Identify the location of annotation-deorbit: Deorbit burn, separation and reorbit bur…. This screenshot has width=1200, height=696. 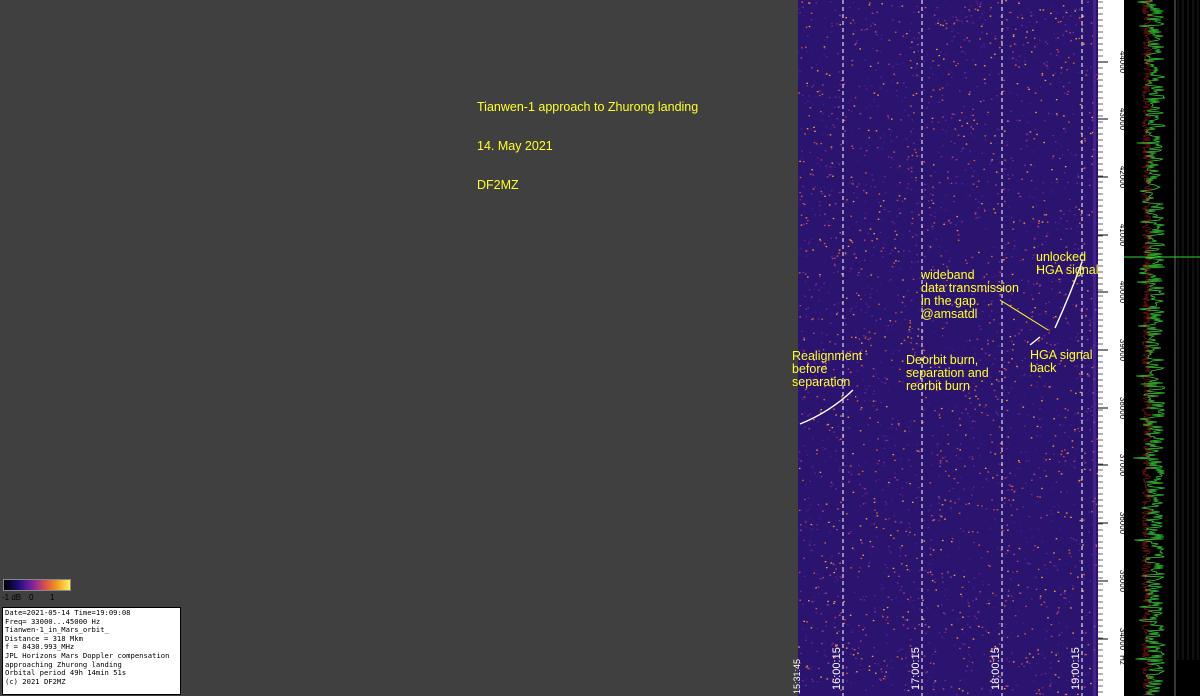
(947, 373).